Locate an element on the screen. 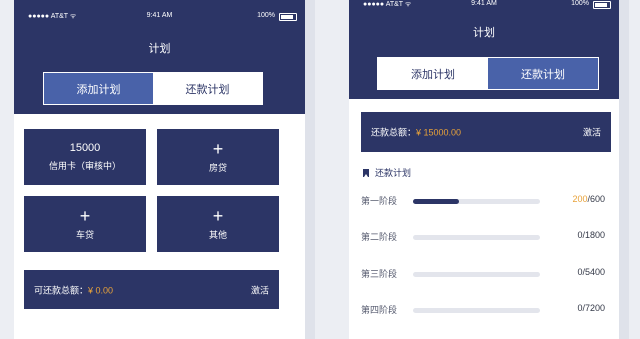  stage-value: 200/600 is located at coordinates (588, 199).